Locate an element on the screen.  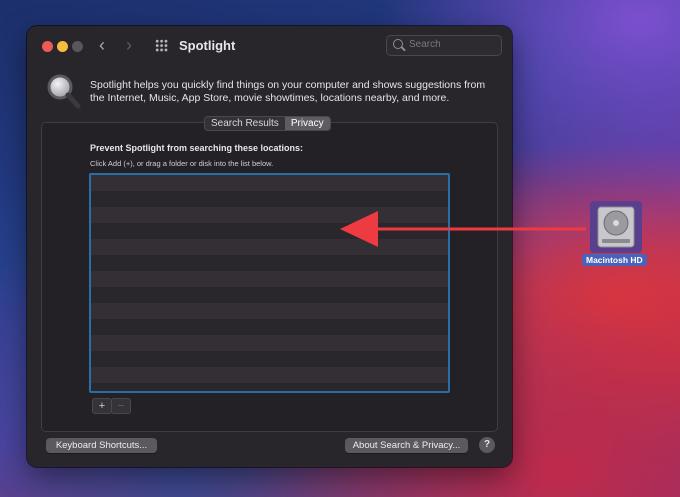
macintosh-hd-disk-icon is located at coordinates (616, 227).